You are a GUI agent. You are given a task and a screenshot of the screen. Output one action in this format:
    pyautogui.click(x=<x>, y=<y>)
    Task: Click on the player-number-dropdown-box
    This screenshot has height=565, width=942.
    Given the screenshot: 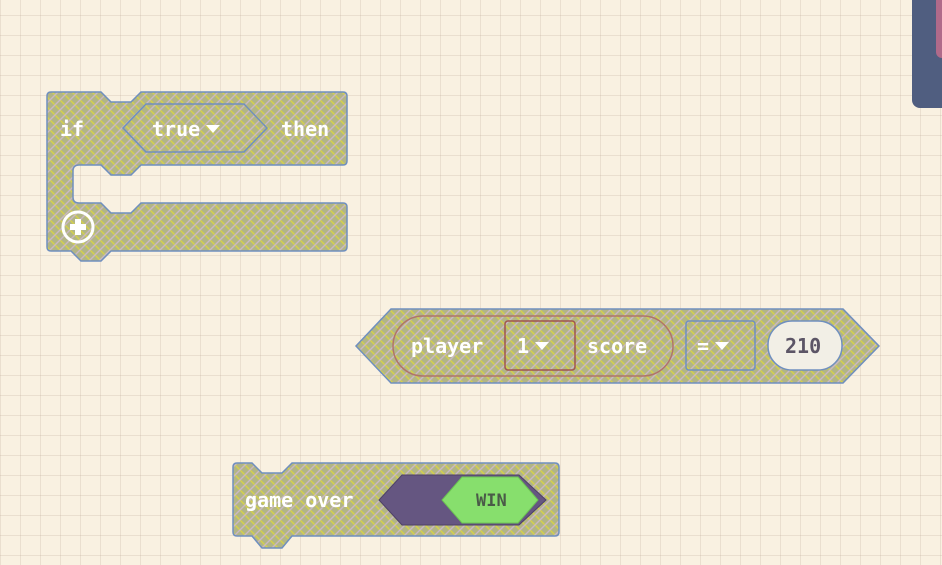 What is the action you would take?
    pyautogui.click(x=540, y=345)
    